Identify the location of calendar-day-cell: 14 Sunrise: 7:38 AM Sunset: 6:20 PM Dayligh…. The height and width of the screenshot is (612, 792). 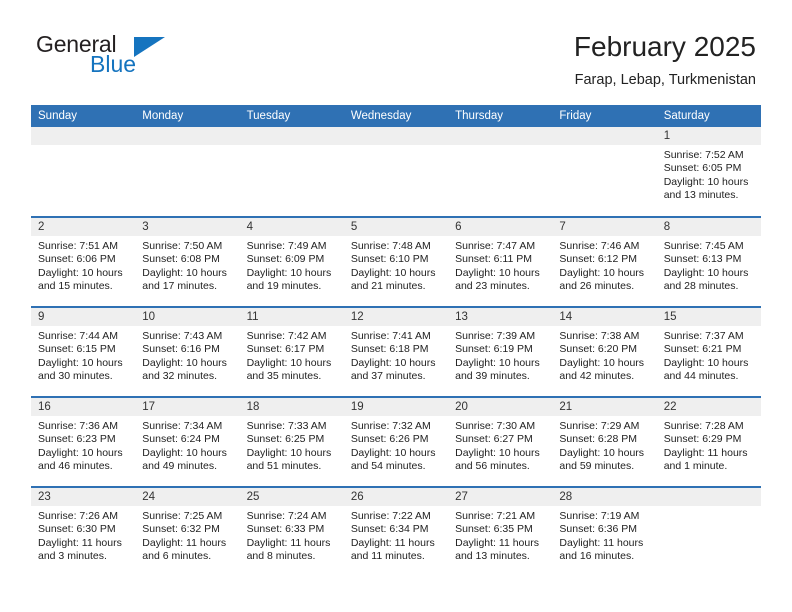
(604, 351).